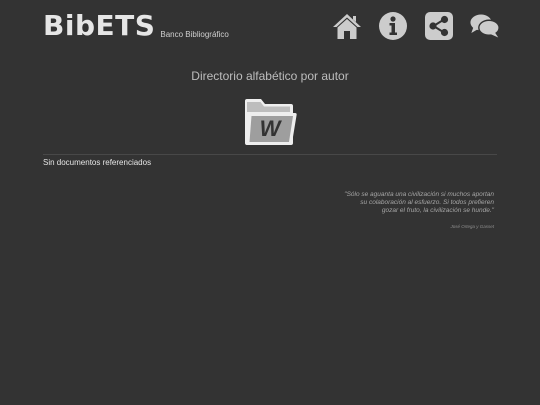 The image size is (540, 405). What do you see at coordinates (99, 25) in the screenshot?
I see `logo-text: BibETS` at bounding box center [99, 25].